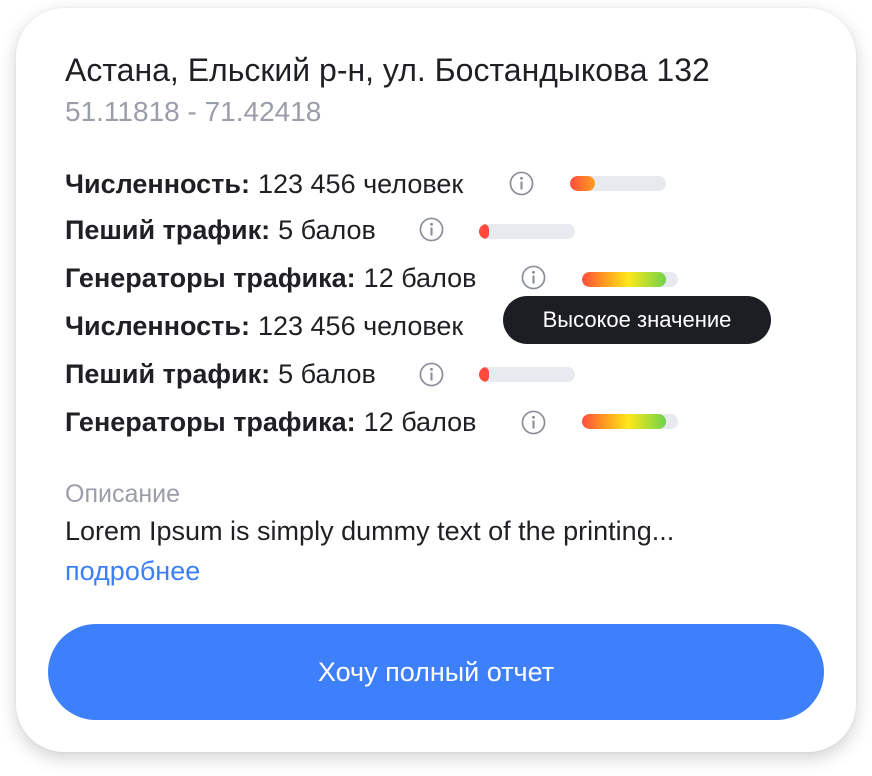 This screenshot has width=872, height=776. I want to click on full-report-button: Хочу полный отчет, so click(436, 672).